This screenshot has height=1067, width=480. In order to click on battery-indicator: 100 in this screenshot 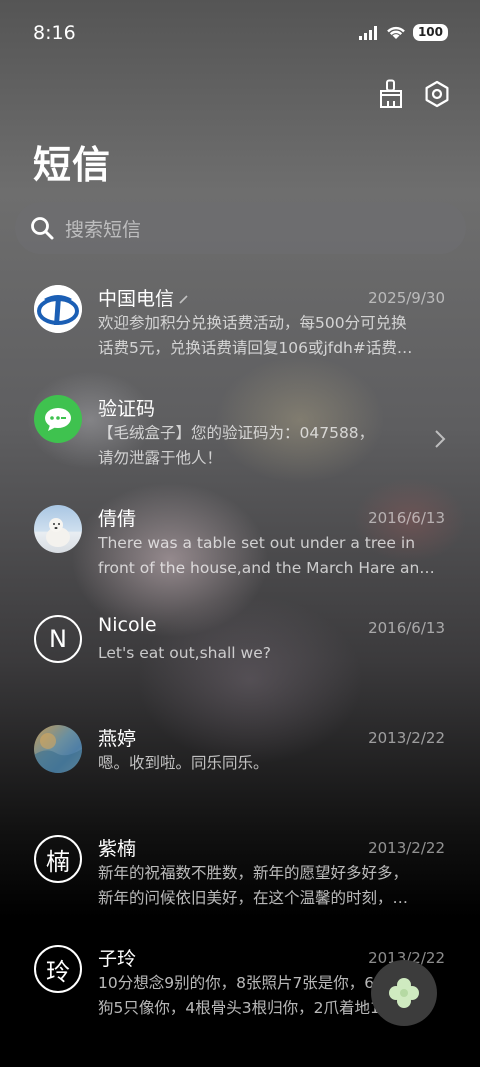, I will do `click(430, 32)`.